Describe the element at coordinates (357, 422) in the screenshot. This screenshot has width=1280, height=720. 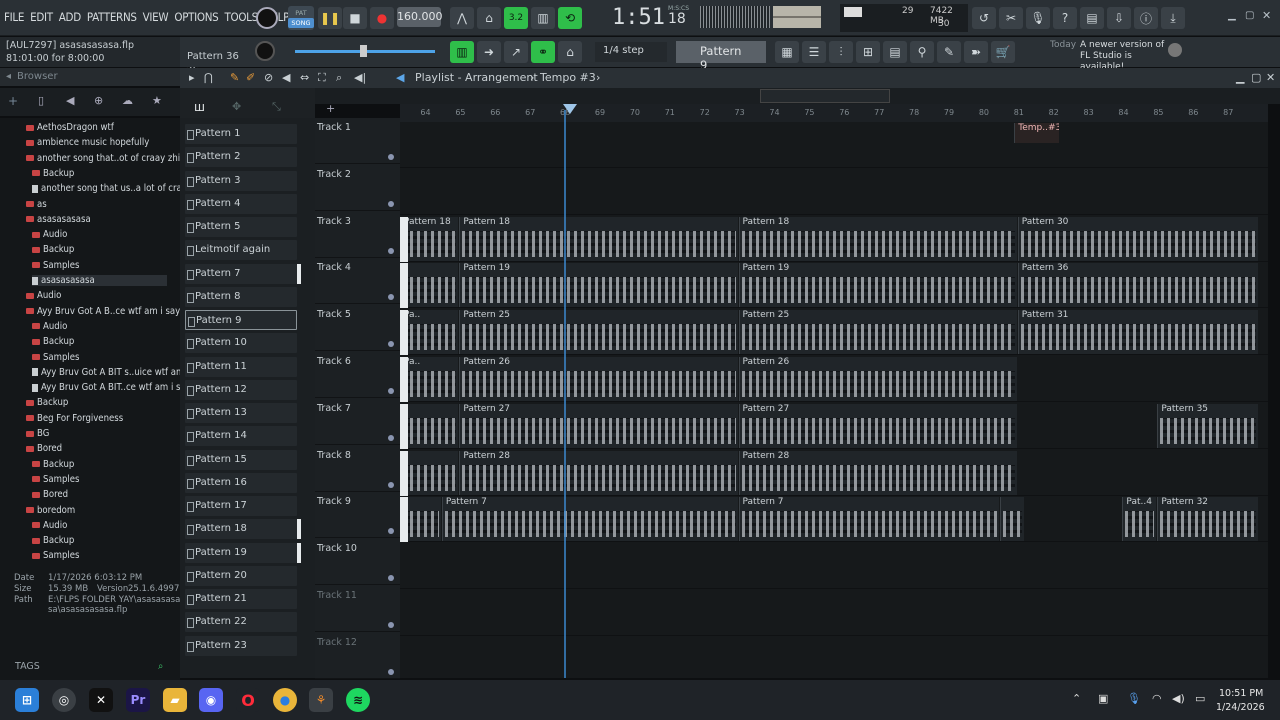
I see `track-header: Track 7` at that location.